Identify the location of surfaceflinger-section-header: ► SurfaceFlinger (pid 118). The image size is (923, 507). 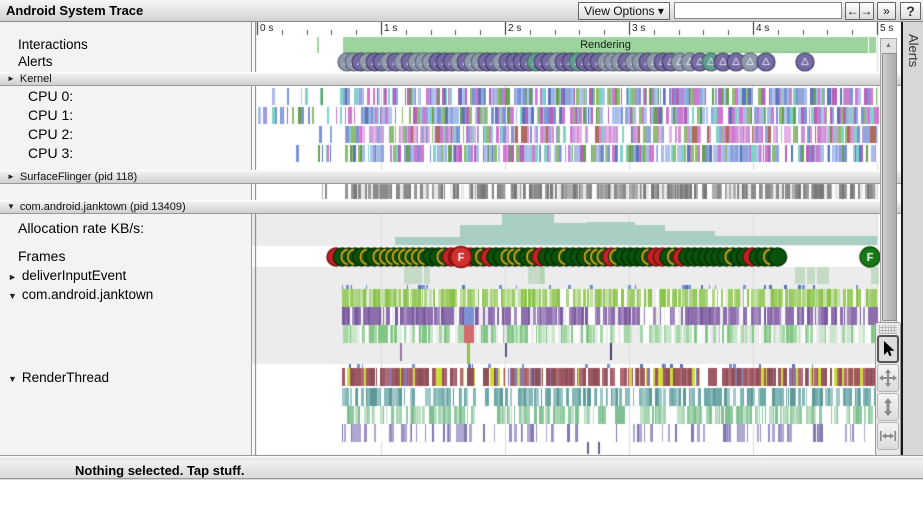
(450, 177).